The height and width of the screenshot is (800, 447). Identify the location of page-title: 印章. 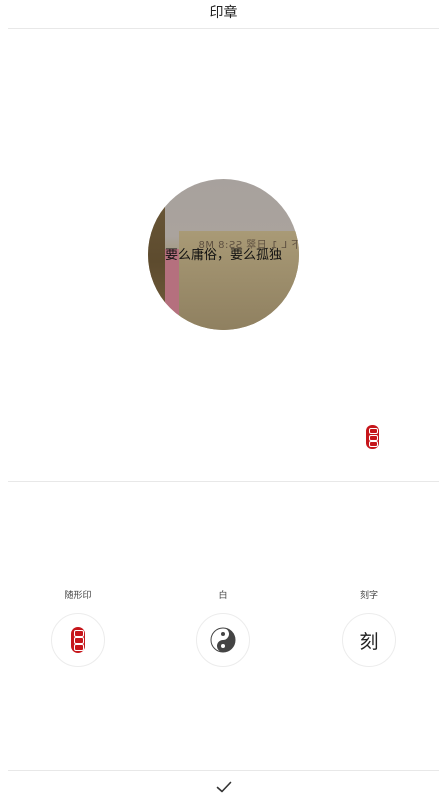
(223, 13).